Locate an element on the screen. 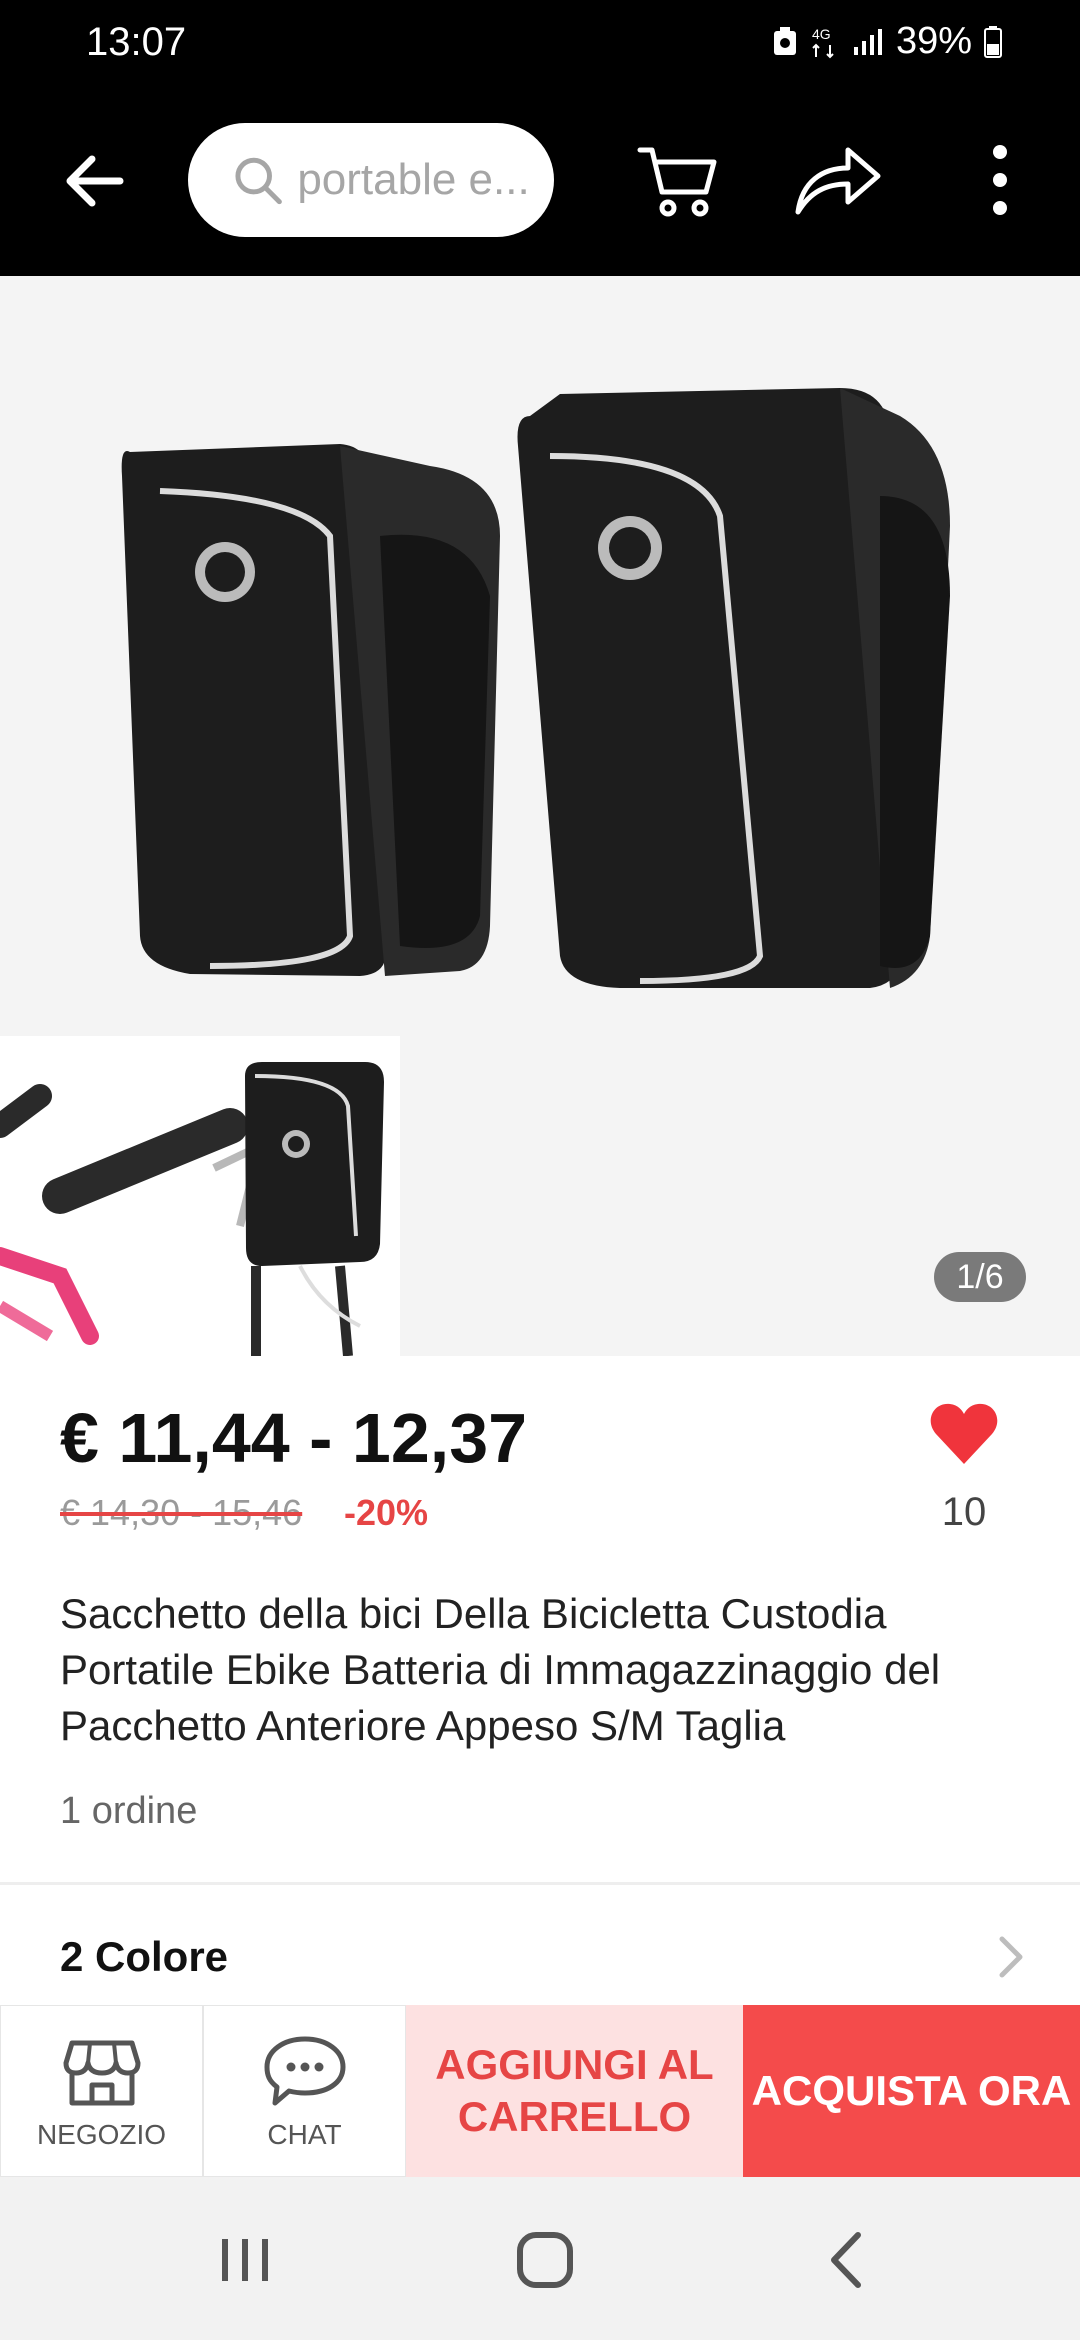  share-icon is located at coordinates (837, 180).